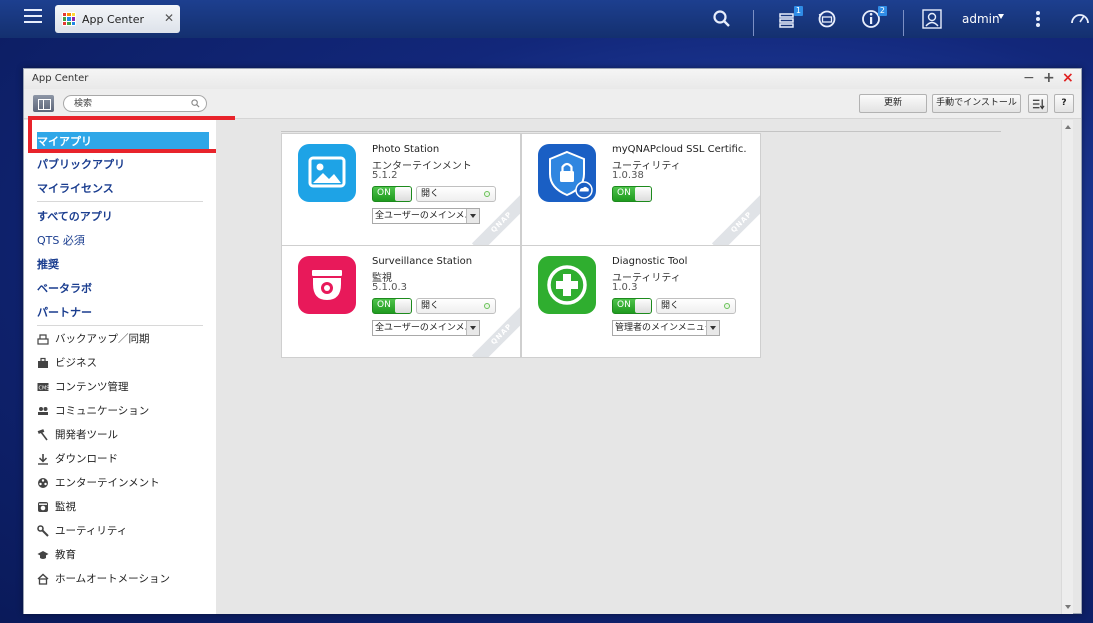  I want to click on scroll-down-icon, so click(1068, 607).